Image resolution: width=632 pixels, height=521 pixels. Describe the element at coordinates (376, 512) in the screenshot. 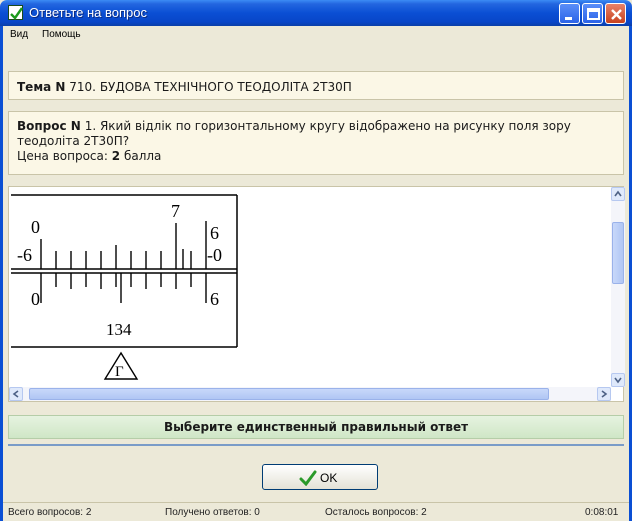

I see `status-remaining: Осталось вопросов: 2` at that location.